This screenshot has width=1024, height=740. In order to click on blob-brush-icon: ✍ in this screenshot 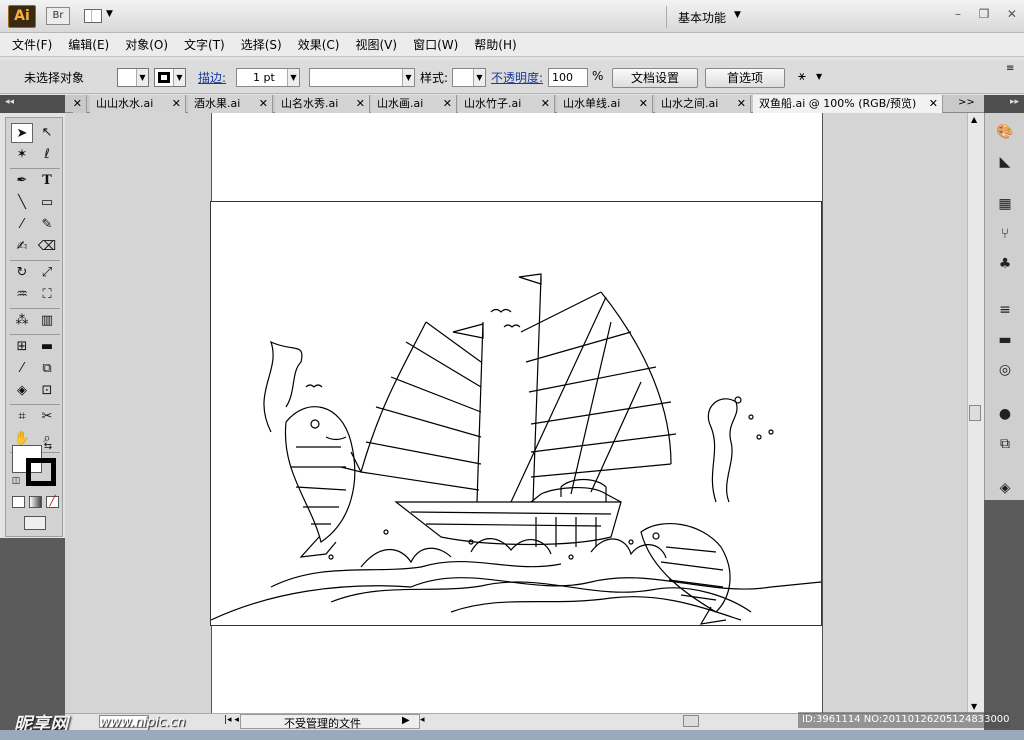, I will do `click(22, 247)`.